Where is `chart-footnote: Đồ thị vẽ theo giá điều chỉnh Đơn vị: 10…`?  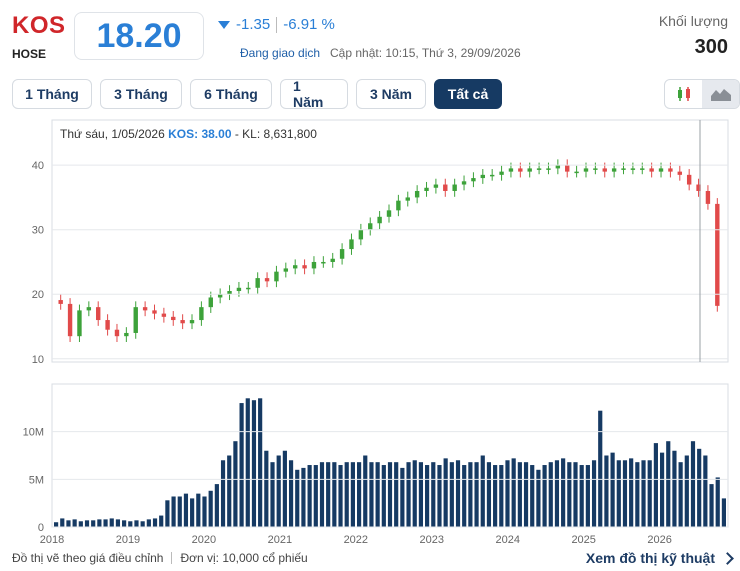
chart-footnote: Đồ thị vẽ theo giá điều chỉnh Đơn vị: 10… is located at coordinates (160, 558).